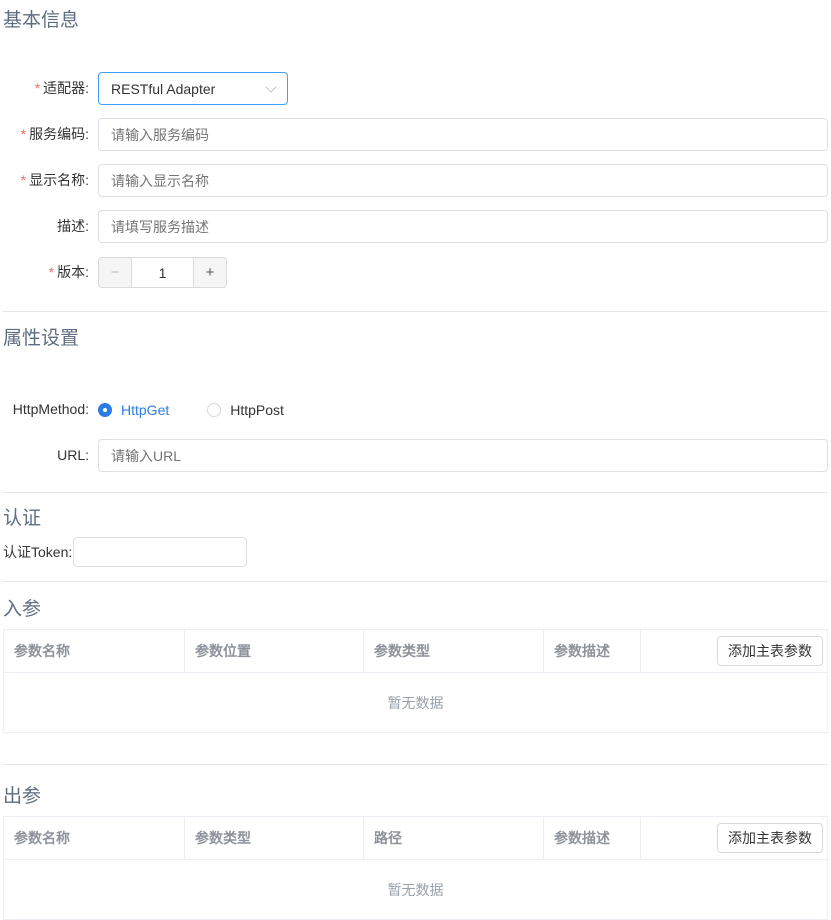 The image size is (831, 920). Describe the element at coordinates (22, 518) in the screenshot. I see `section-title-auth: 认证` at that location.